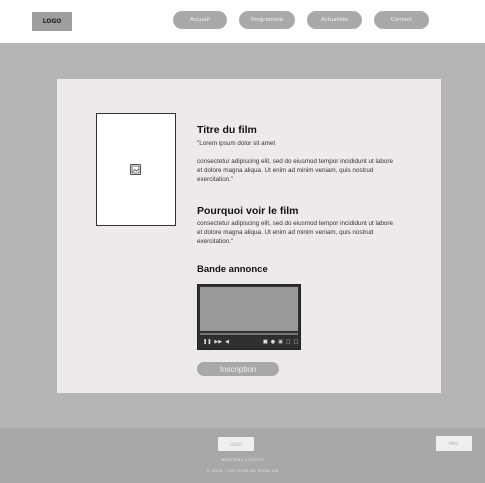 The width and height of the screenshot is (485, 483). I want to click on legal-link: MENTIONS LÉGALES, so click(242, 460).